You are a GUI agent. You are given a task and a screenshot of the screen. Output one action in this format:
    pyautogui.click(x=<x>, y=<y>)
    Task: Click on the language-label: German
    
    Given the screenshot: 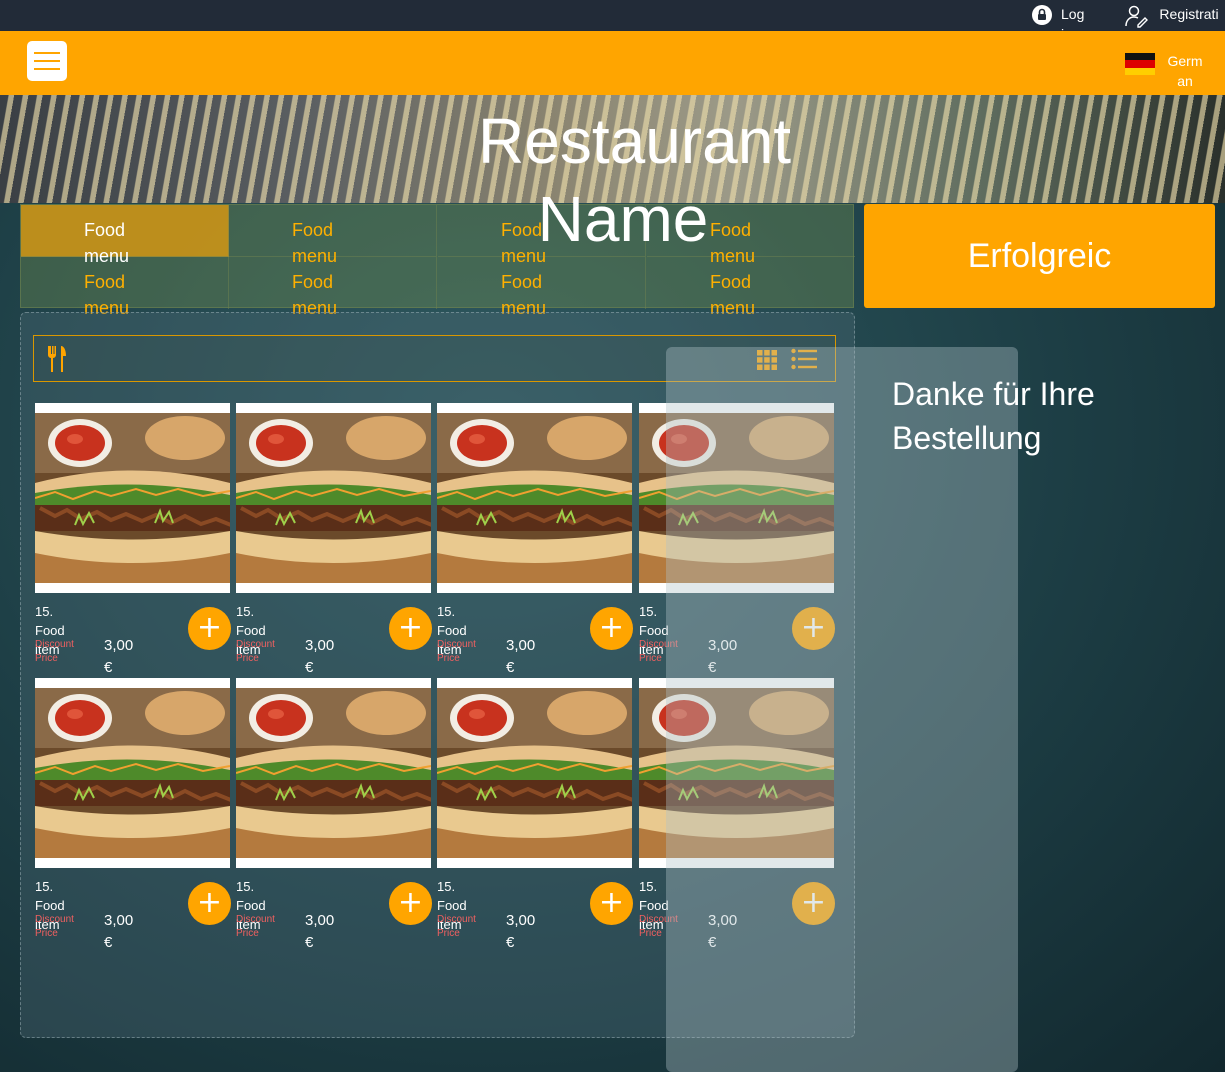 What is the action you would take?
    pyautogui.click(x=1185, y=71)
    